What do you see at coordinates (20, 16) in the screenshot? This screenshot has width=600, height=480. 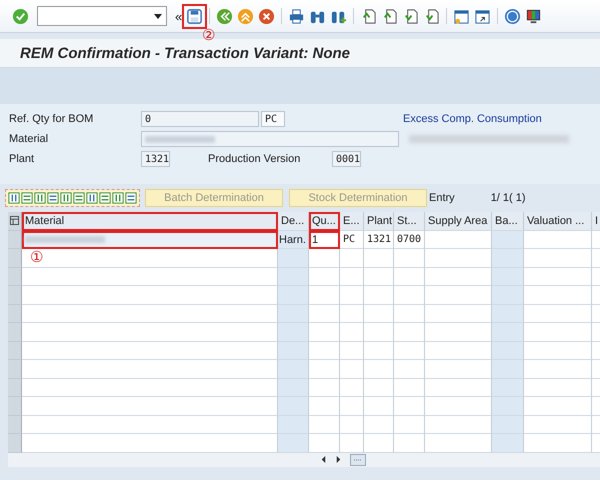 I see `check-icon` at bounding box center [20, 16].